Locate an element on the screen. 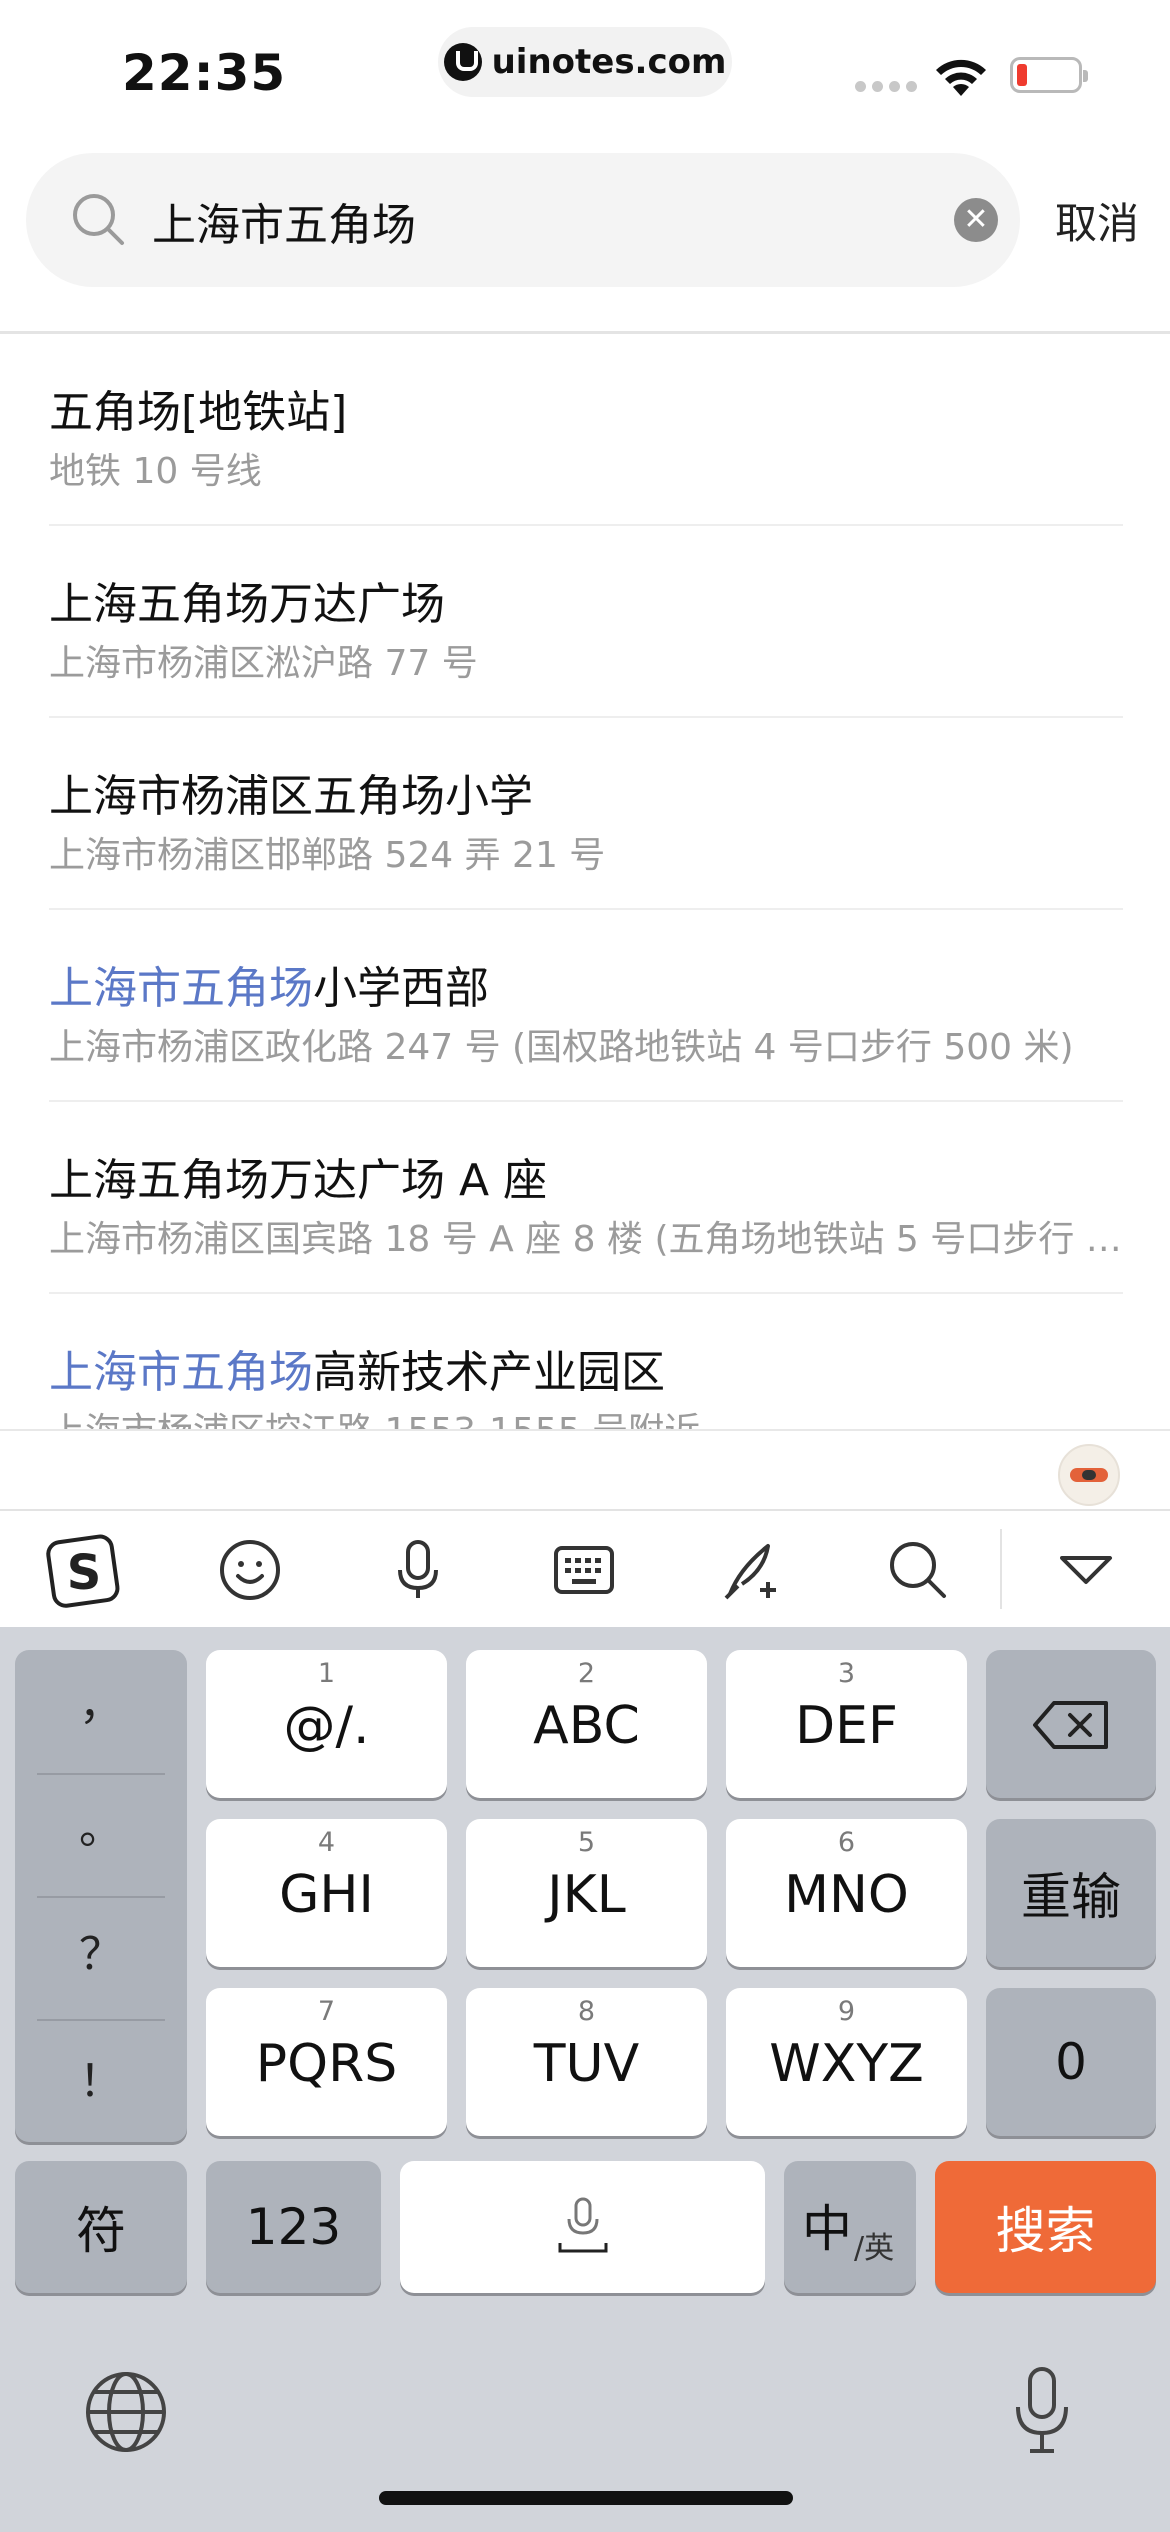 The height and width of the screenshot is (2532, 1170). key-label: MNO is located at coordinates (846, 1895).